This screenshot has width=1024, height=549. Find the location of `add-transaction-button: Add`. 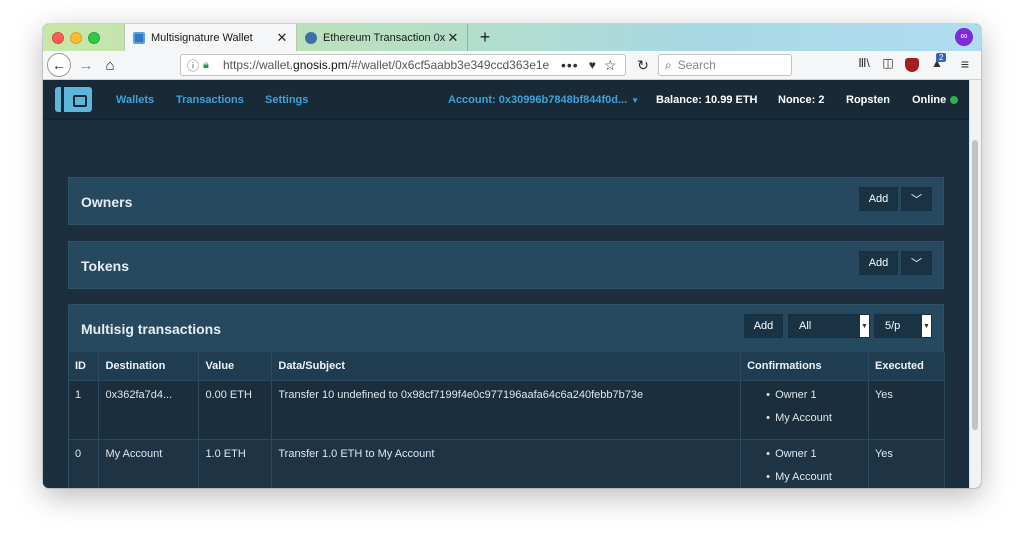

add-transaction-button: Add is located at coordinates (763, 326).